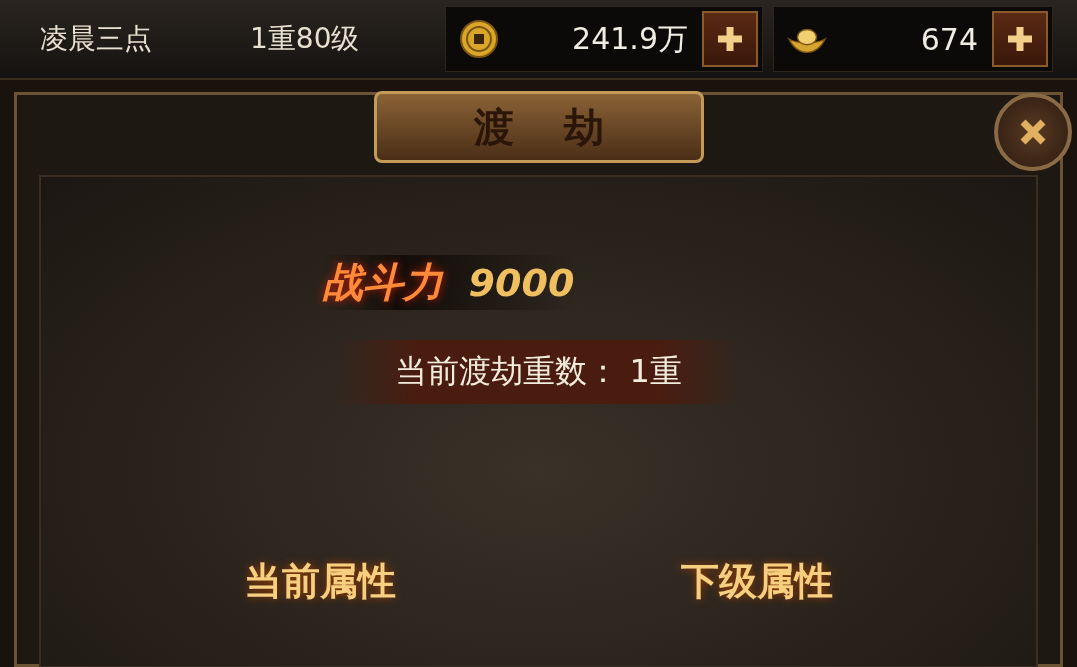 The width and height of the screenshot is (1077, 667). What do you see at coordinates (382, 282) in the screenshot?
I see `power-label: 战斗力` at bounding box center [382, 282].